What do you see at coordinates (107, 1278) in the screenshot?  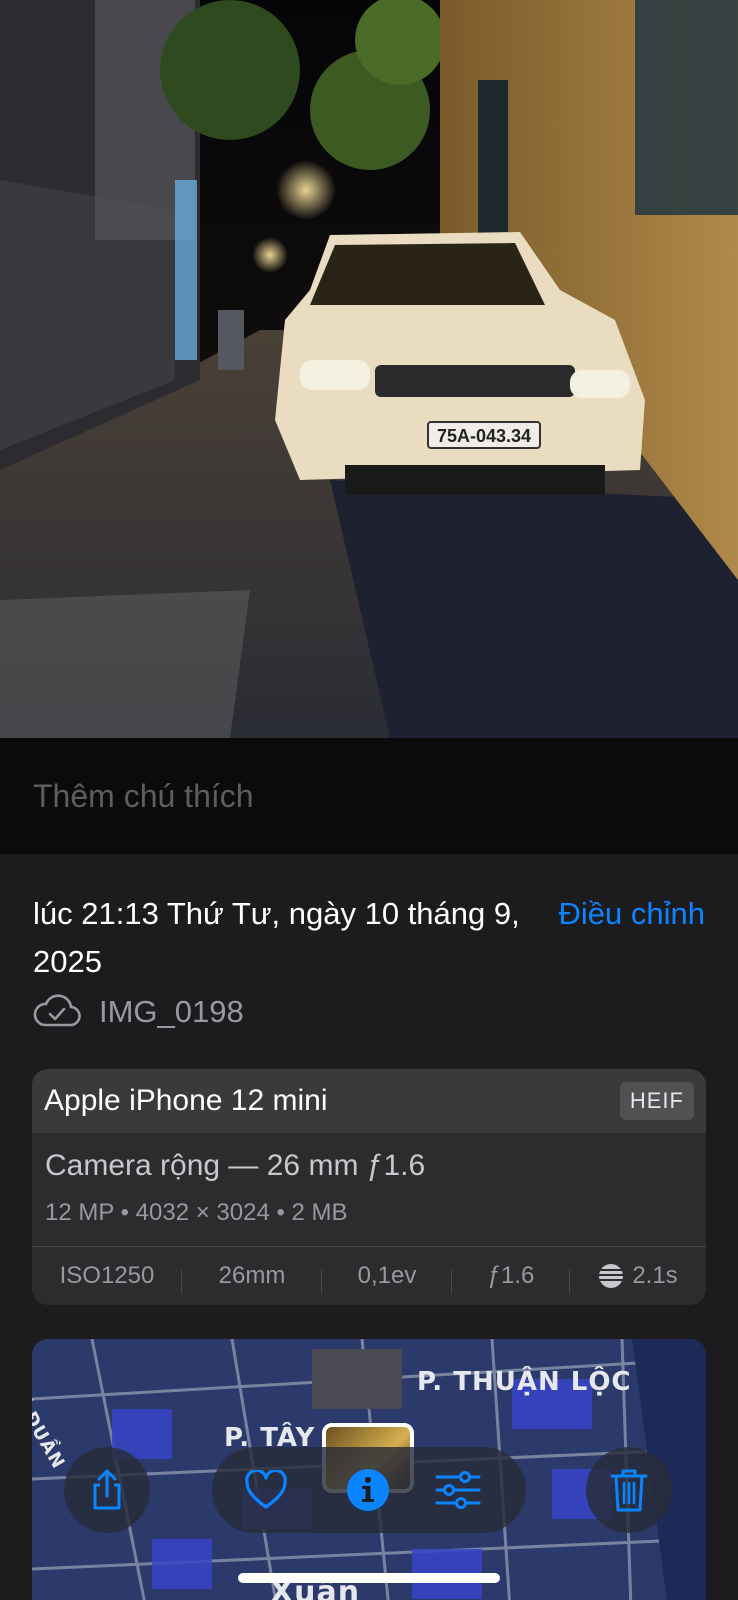 I see `iso-value: ISO1250` at bounding box center [107, 1278].